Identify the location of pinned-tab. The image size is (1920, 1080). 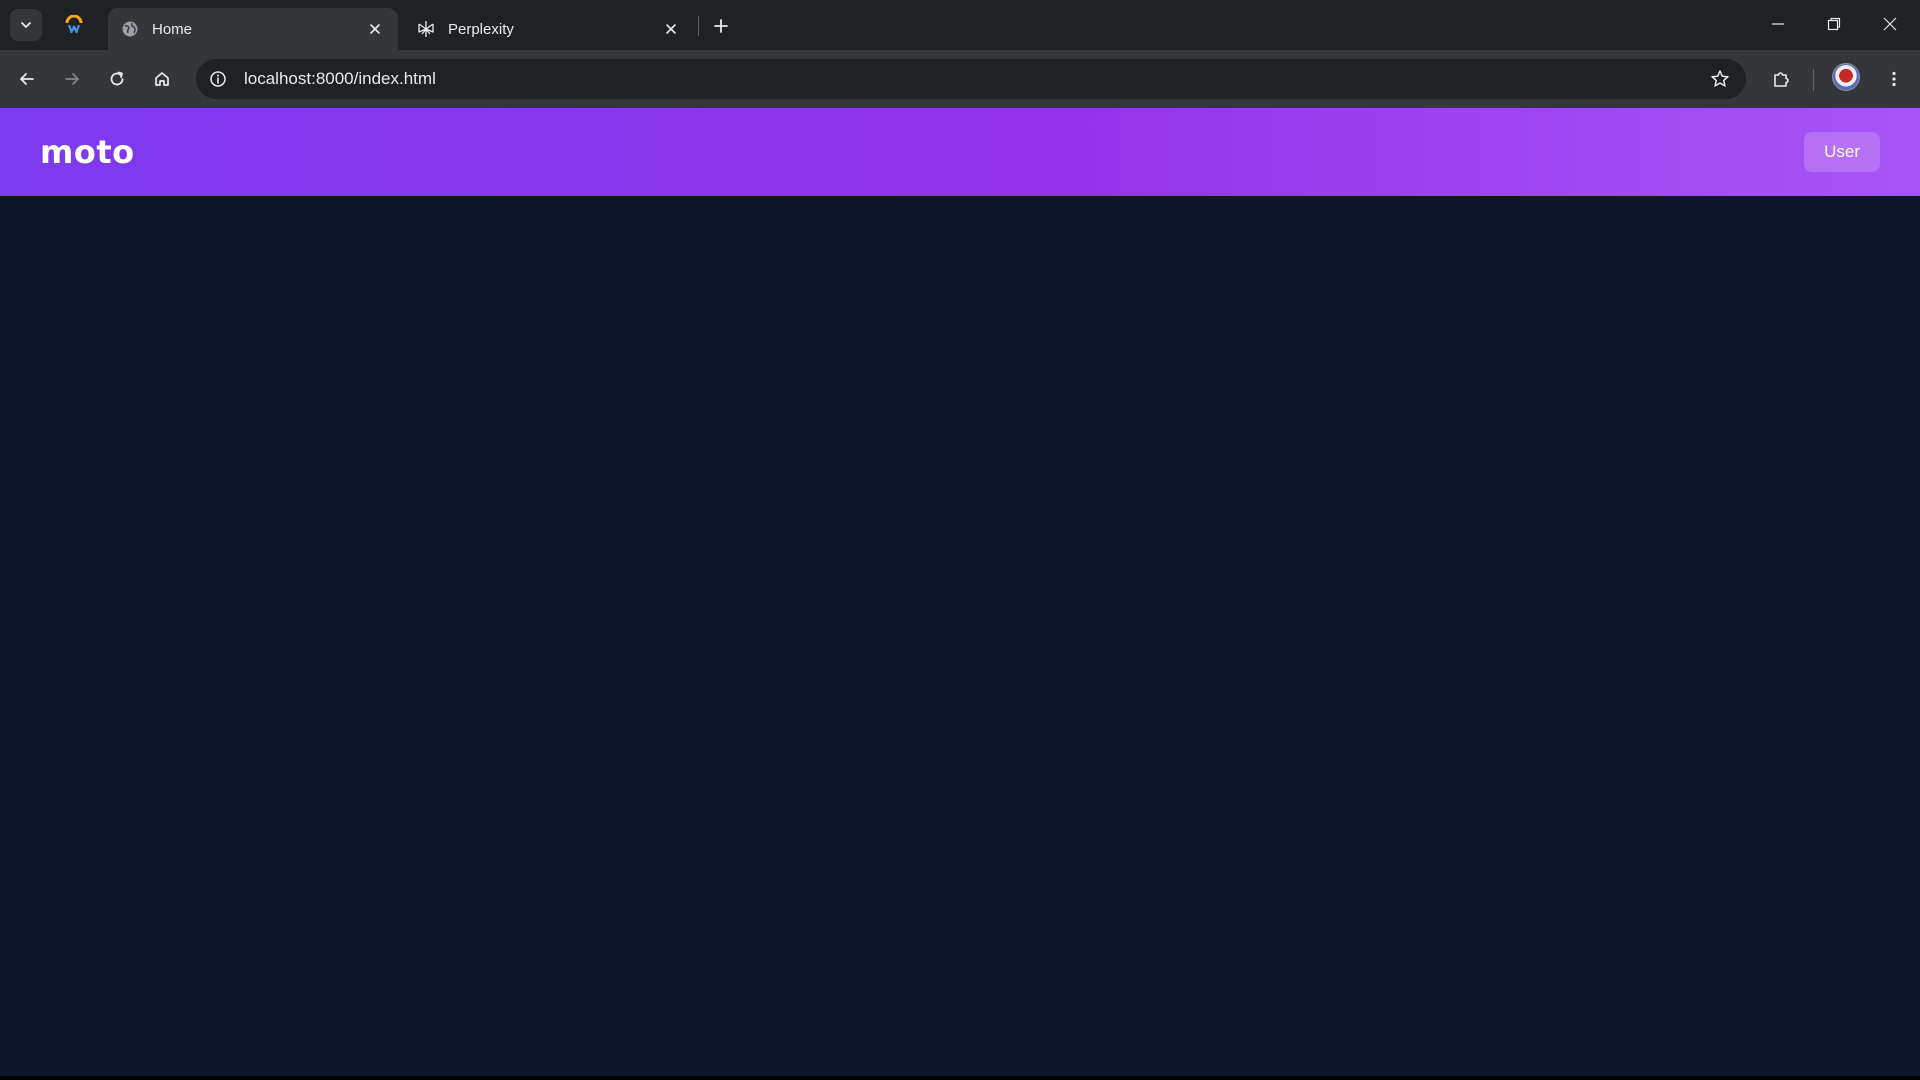
(74, 25).